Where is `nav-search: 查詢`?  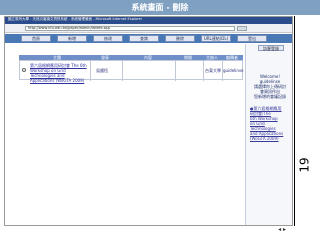
nav-search: 查詢 is located at coordinates (144, 38).